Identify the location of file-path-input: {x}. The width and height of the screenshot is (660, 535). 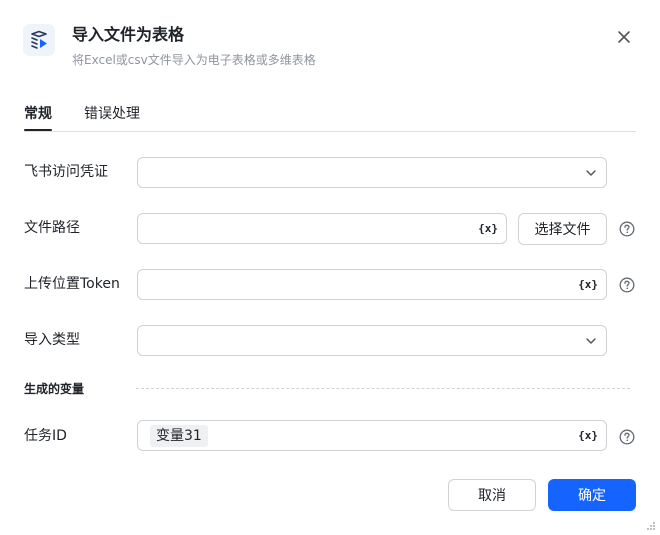
(322, 228).